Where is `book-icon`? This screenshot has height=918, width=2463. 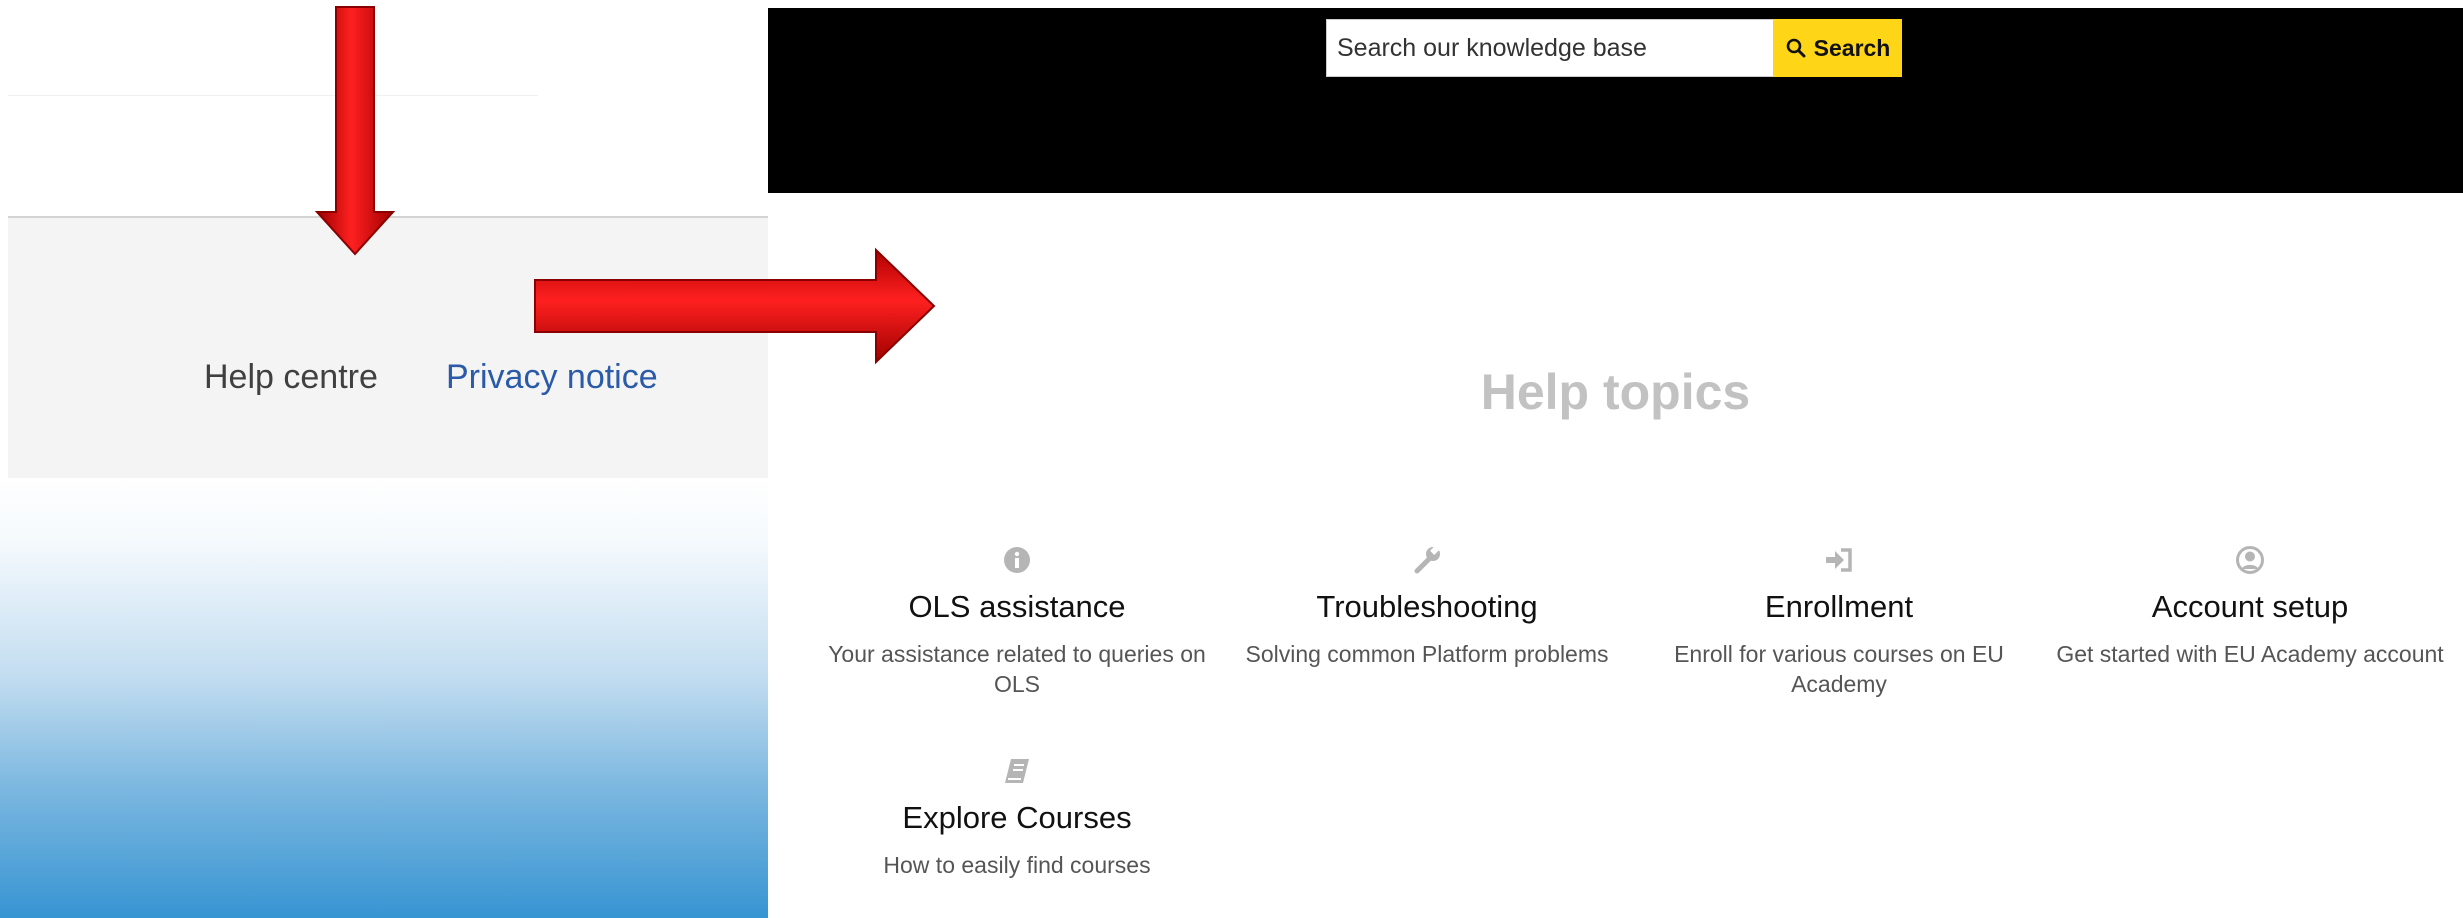 book-icon is located at coordinates (1017, 771).